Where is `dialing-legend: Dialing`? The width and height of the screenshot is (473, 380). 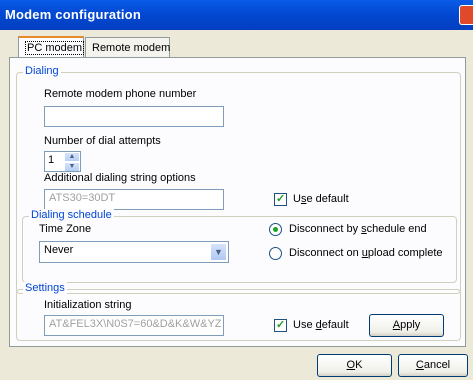
dialing-legend: Dialing is located at coordinates (42, 71).